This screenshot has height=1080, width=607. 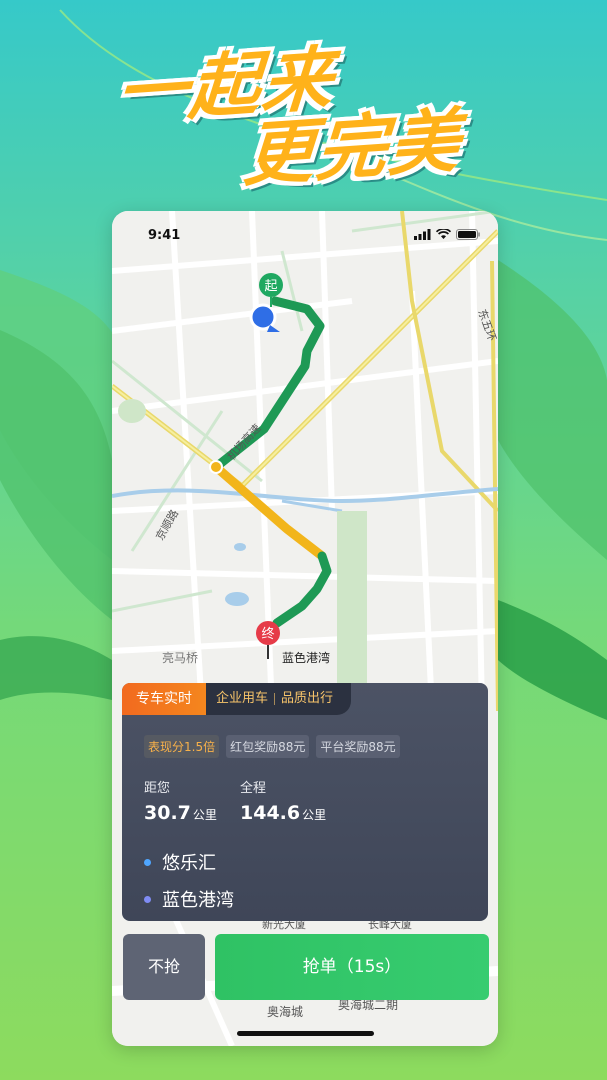 I want to click on end-marker-label: 终, so click(x=267, y=634).